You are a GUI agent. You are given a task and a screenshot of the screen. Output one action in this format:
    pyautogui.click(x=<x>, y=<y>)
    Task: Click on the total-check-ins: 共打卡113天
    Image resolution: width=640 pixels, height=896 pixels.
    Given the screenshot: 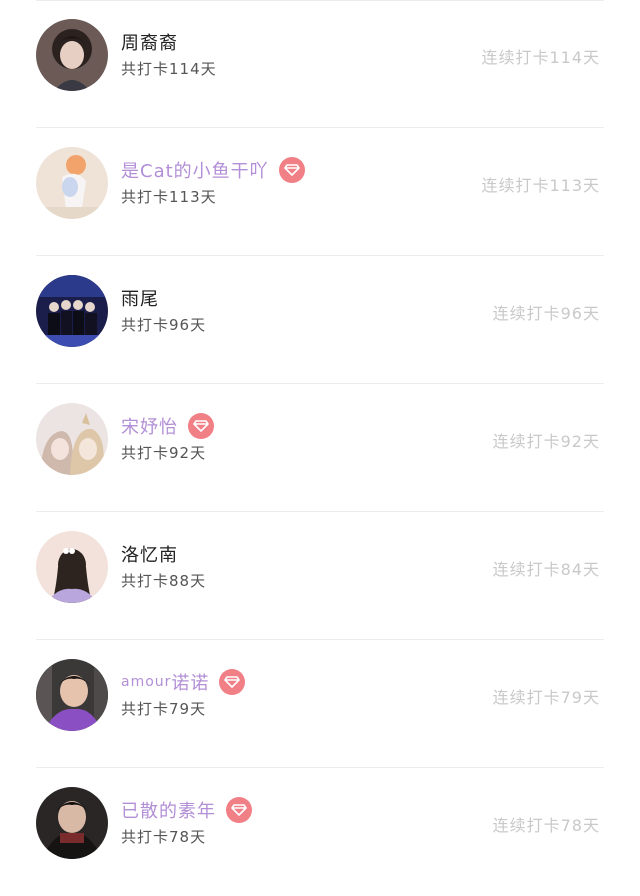 What is the action you would take?
    pyautogui.click(x=169, y=197)
    